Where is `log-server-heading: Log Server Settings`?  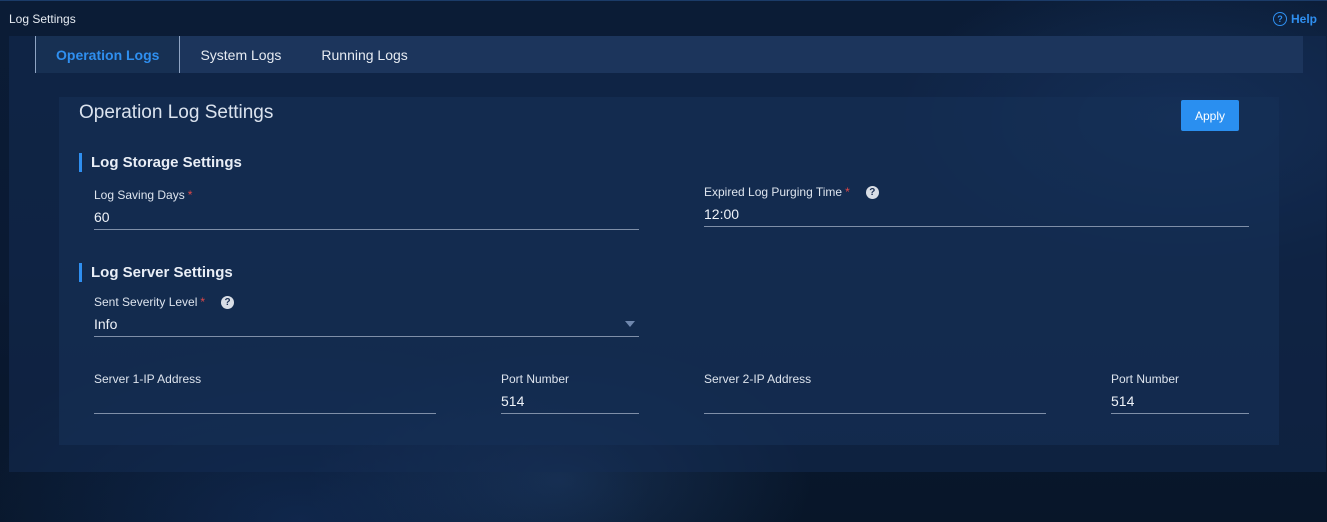 log-server-heading: Log Server Settings is located at coordinates (156, 272).